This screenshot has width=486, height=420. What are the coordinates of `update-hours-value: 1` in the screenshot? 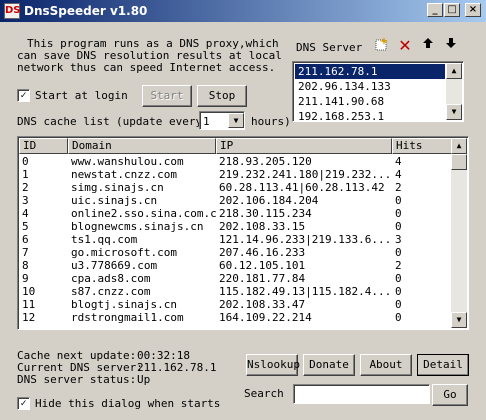 It's located at (206, 121).